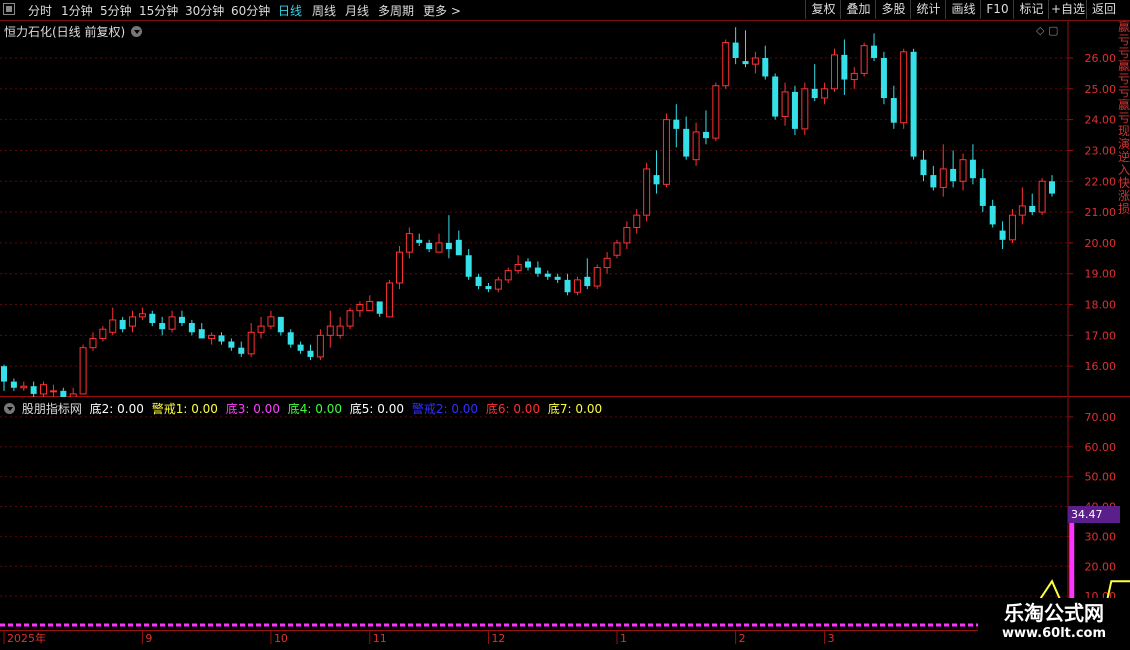  What do you see at coordinates (204, 10) in the screenshot?
I see `period-30min: 30分钟` at bounding box center [204, 10].